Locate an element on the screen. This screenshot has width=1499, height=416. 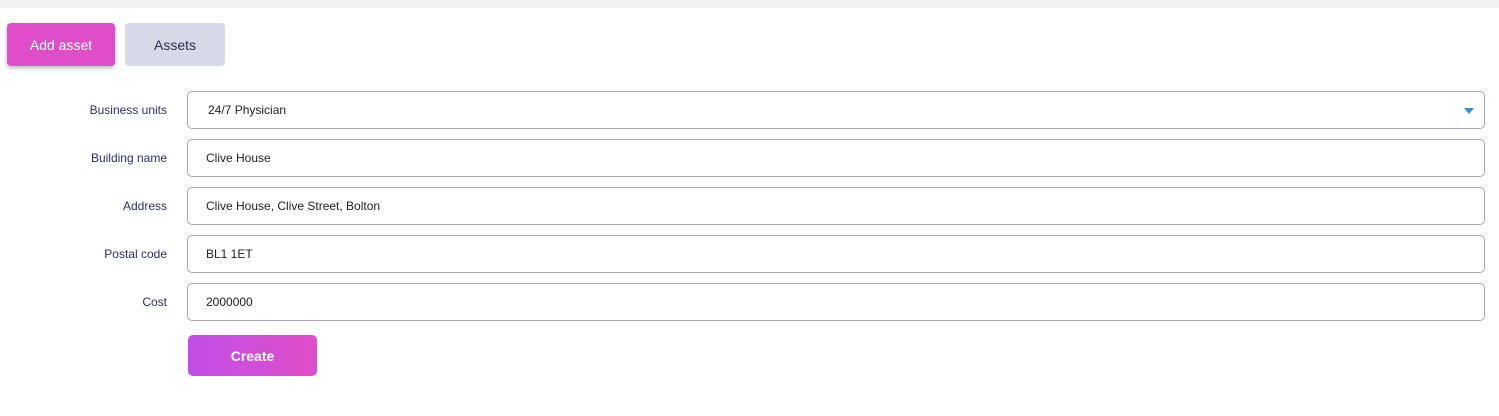
cost-input is located at coordinates (836, 302).